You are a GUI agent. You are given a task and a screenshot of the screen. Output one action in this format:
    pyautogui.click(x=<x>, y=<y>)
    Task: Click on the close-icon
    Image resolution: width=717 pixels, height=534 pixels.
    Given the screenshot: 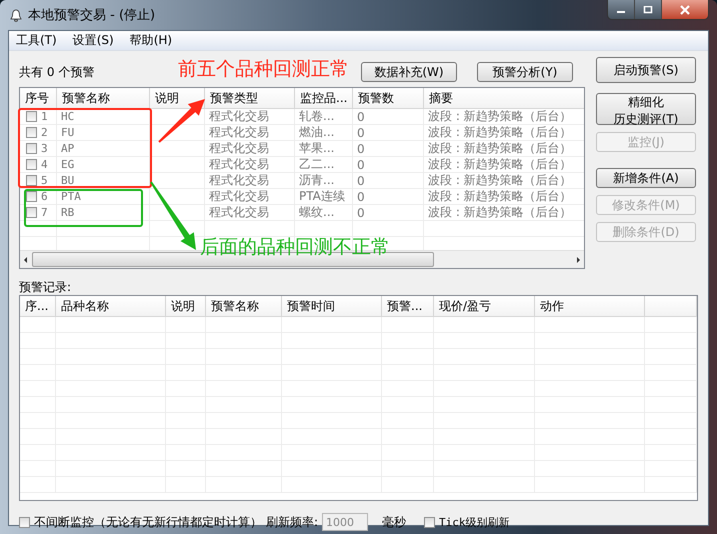 What is the action you would take?
    pyautogui.click(x=685, y=9)
    